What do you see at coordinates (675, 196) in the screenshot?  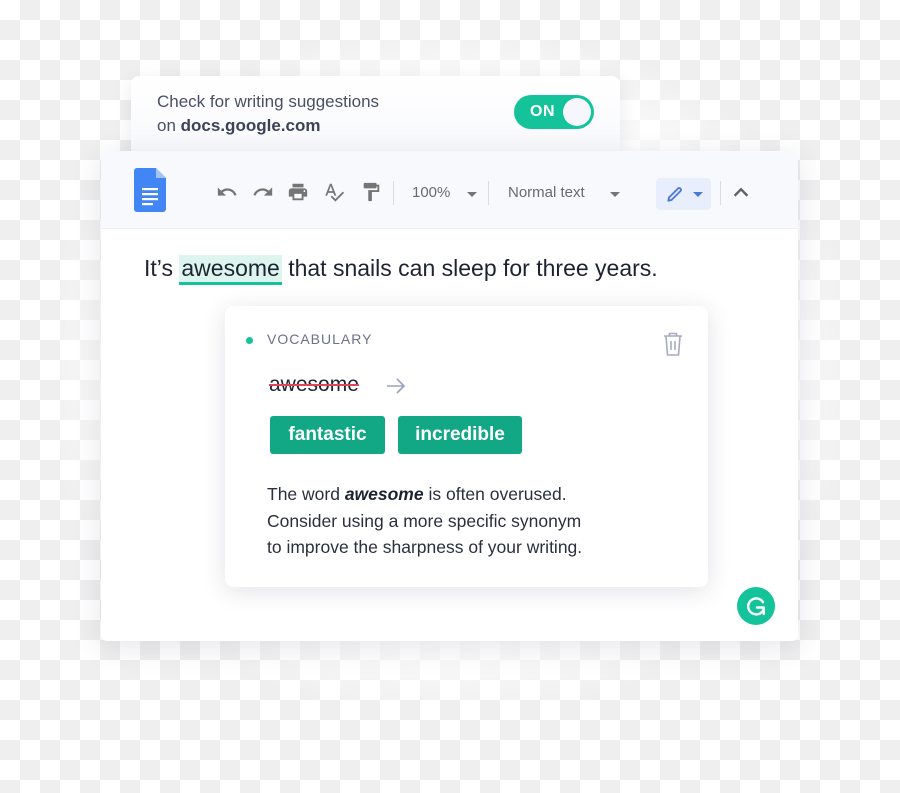 I see `pencil-icon` at bounding box center [675, 196].